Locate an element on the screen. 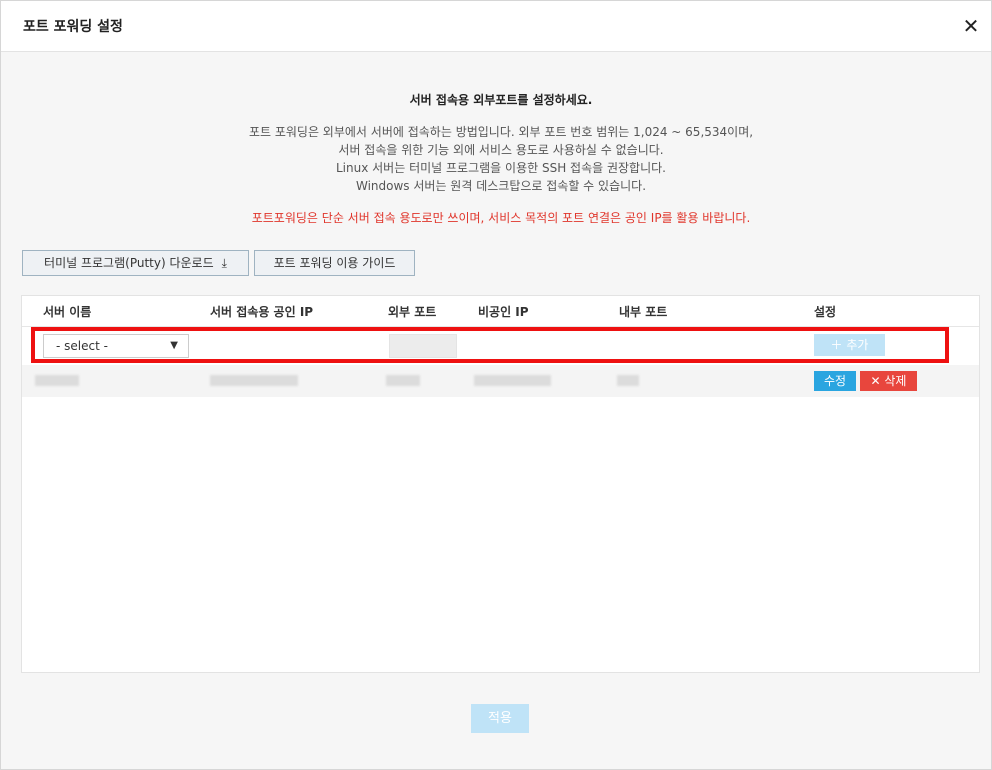 This screenshot has width=992, height=770. putty-download-button: 터미널 프로그램(Putty) 다운로드 ⤓ is located at coordinates (135, 263).